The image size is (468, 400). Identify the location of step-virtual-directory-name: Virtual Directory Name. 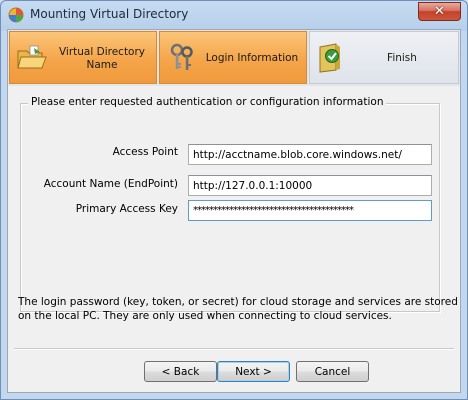
(83, 57).